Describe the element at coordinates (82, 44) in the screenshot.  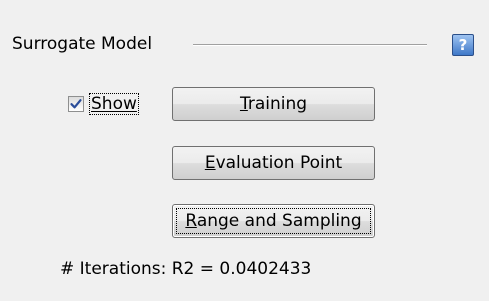
I see `group-title: Surrogate Model` at that location.